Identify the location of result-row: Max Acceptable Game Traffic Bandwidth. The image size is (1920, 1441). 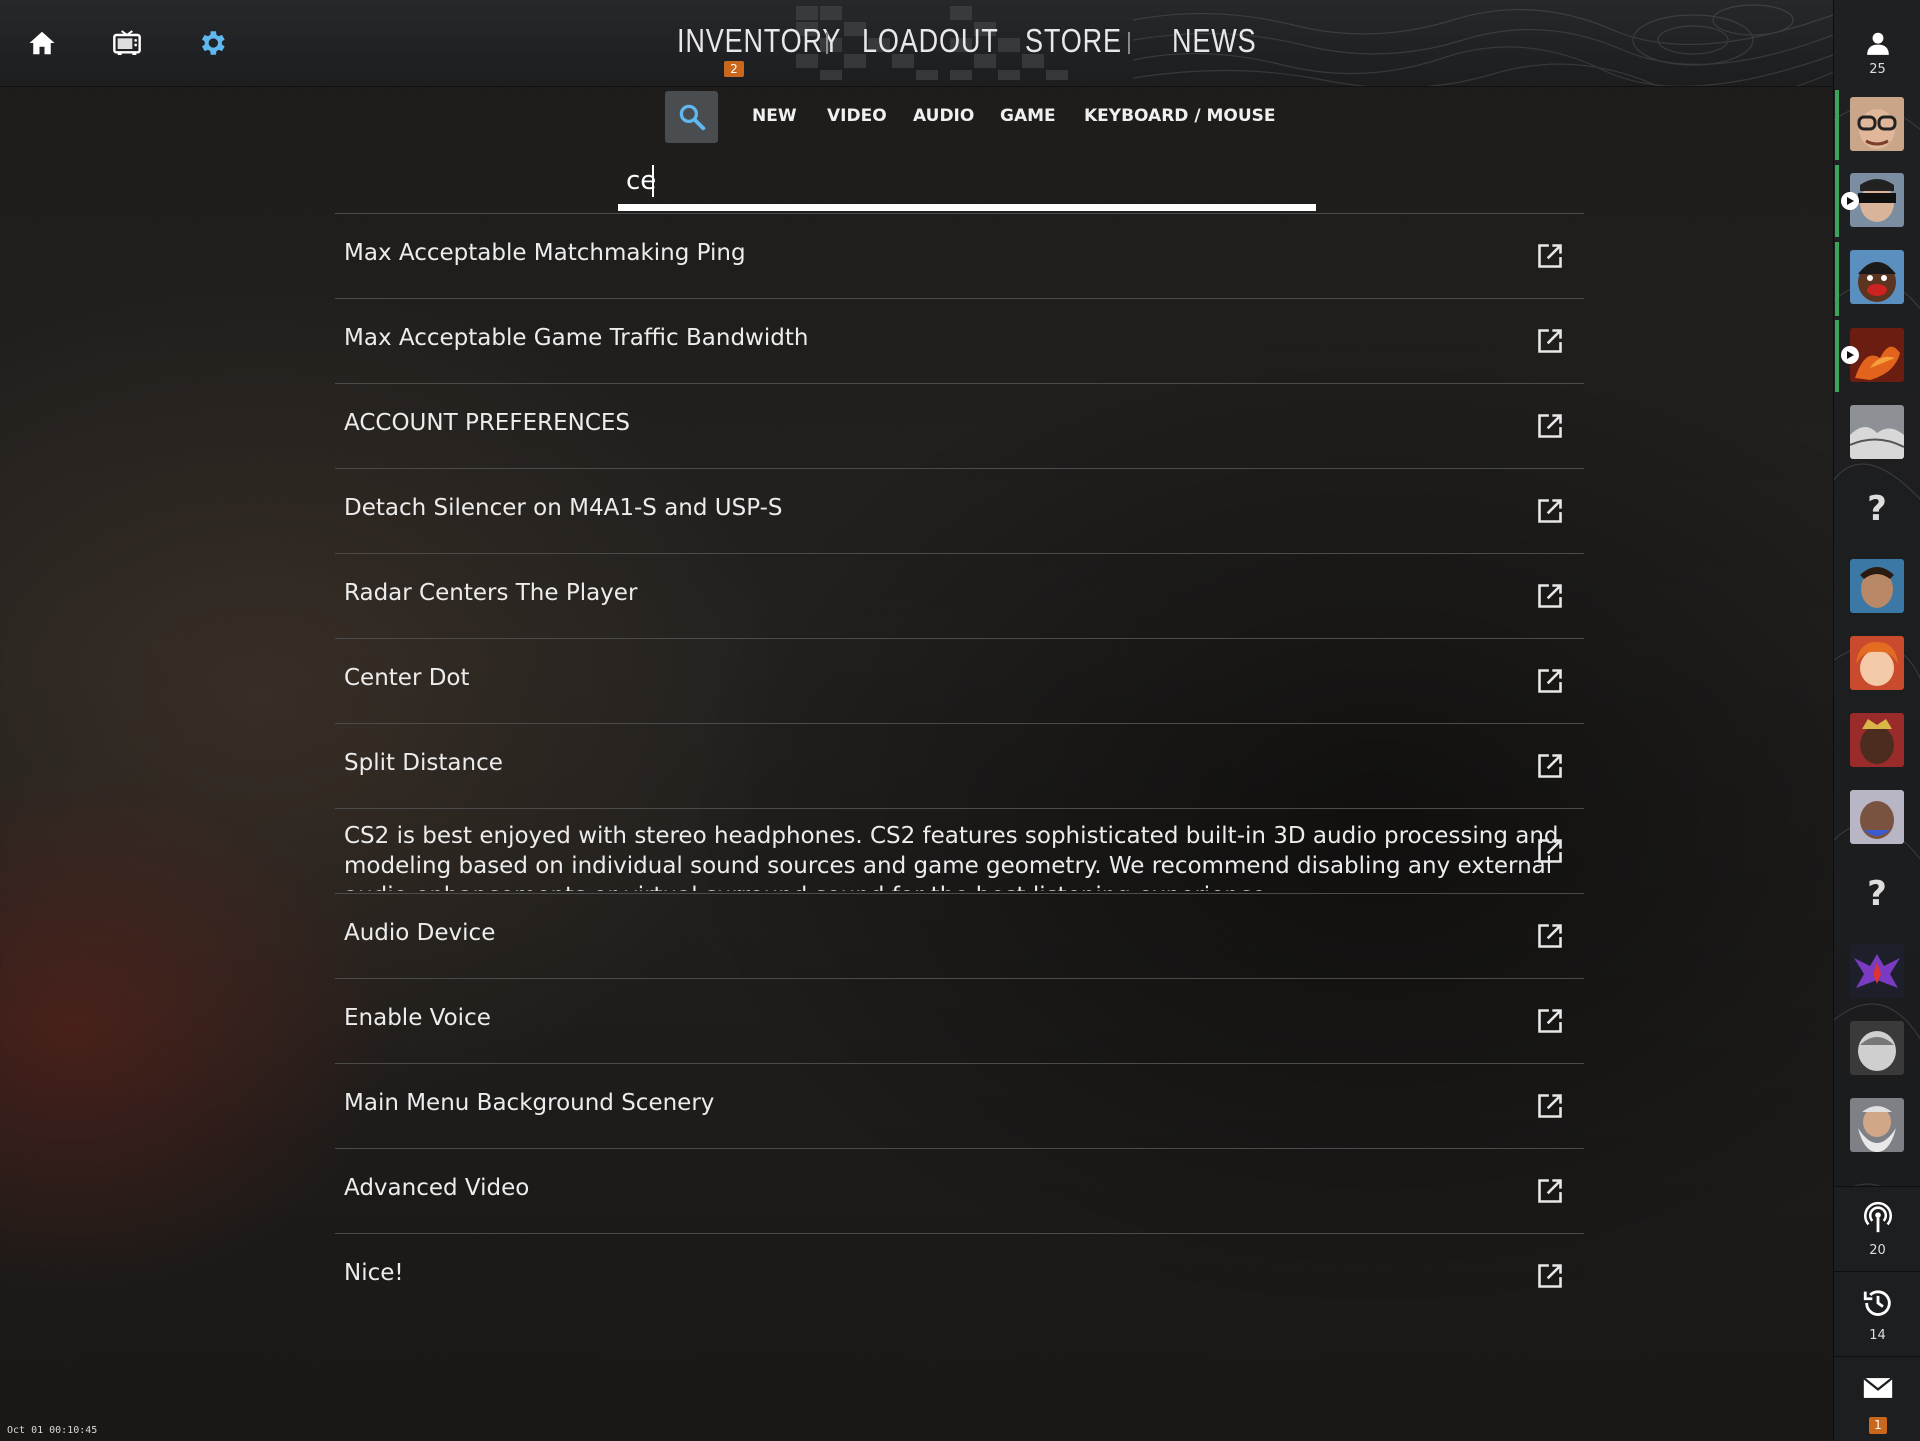
(959, 340).